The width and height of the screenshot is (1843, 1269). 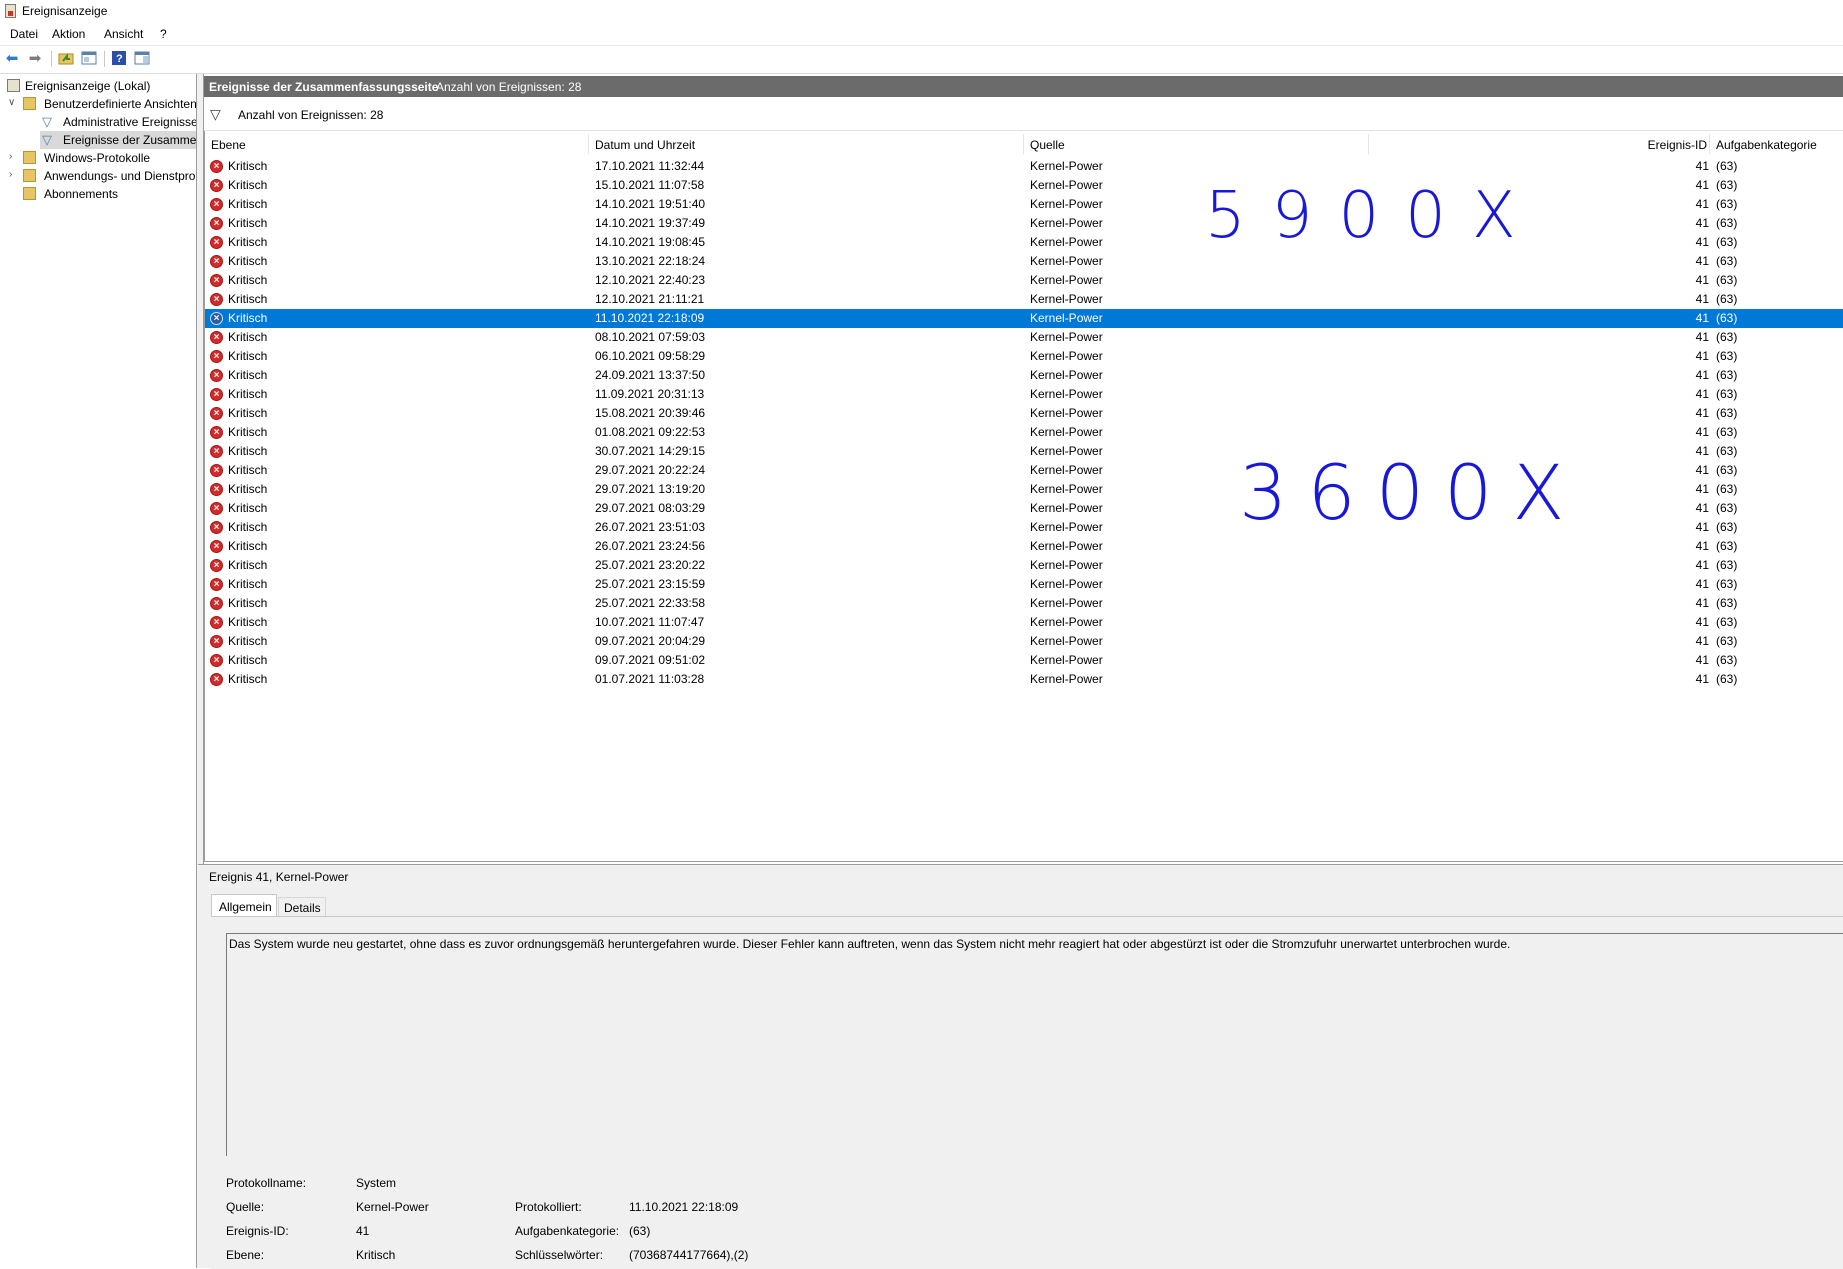 What do you see at coordinates (1412, 492) in the screenshot?
I see `handwritten-annotation-lower: 3600X` at bounding box center [1412, 492].